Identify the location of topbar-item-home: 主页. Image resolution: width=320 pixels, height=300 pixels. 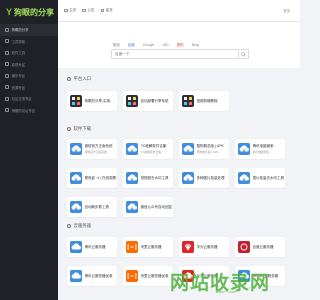
(70, 10).